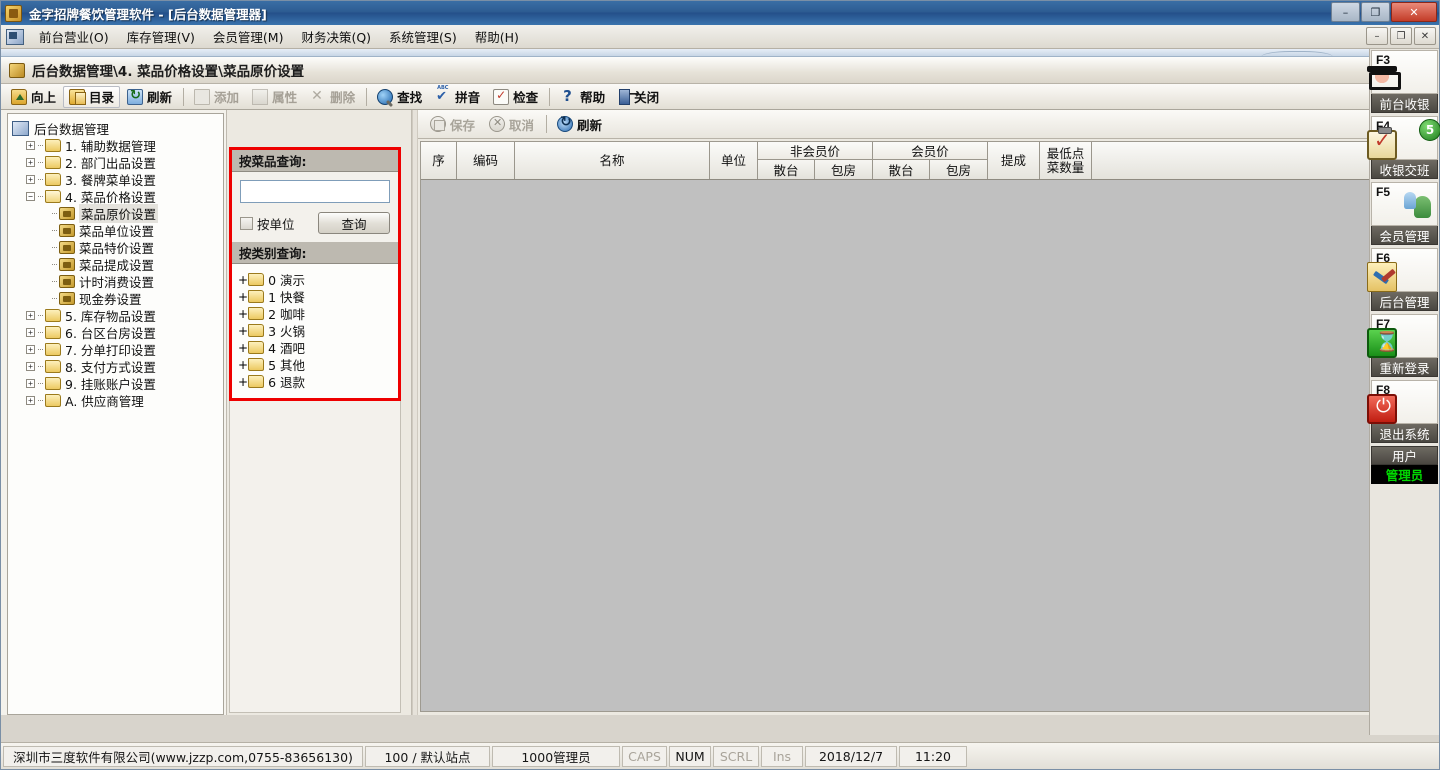 The width and height of the screenshot is (1440, 770). Describe the element at coordinates (579, 124) in the screenshot. I see `grid-refresh-button: 刷新` at that location.